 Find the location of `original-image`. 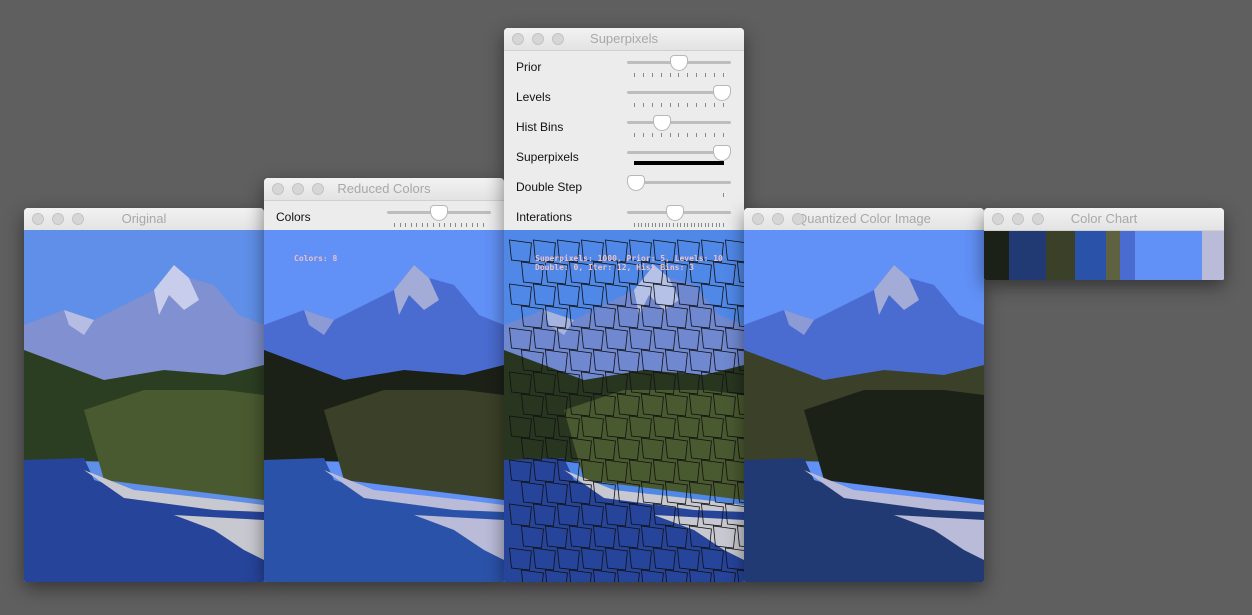

original-image is located at coordinates (144, 406).